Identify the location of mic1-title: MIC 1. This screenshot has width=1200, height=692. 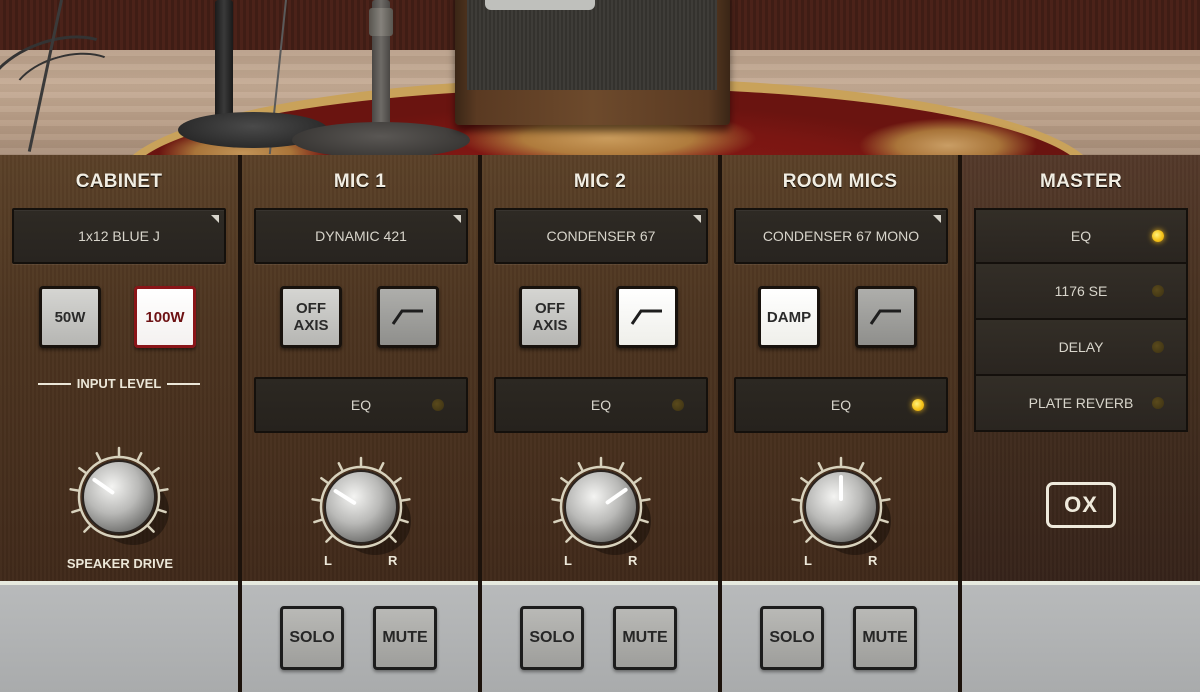
(360, 181).